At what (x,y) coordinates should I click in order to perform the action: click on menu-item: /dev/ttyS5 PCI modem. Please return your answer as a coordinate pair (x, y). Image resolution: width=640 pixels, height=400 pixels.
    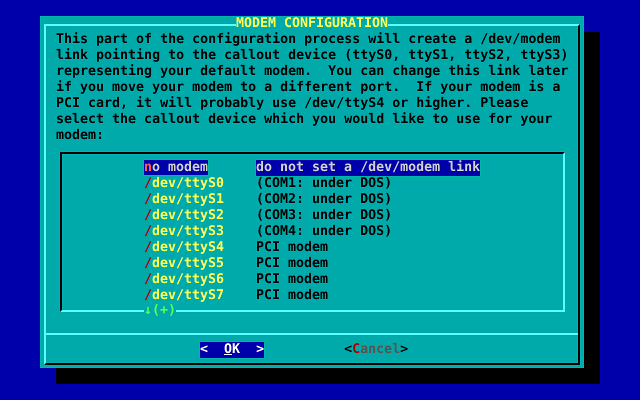
    Looking at the image, I should click on (353, 264).